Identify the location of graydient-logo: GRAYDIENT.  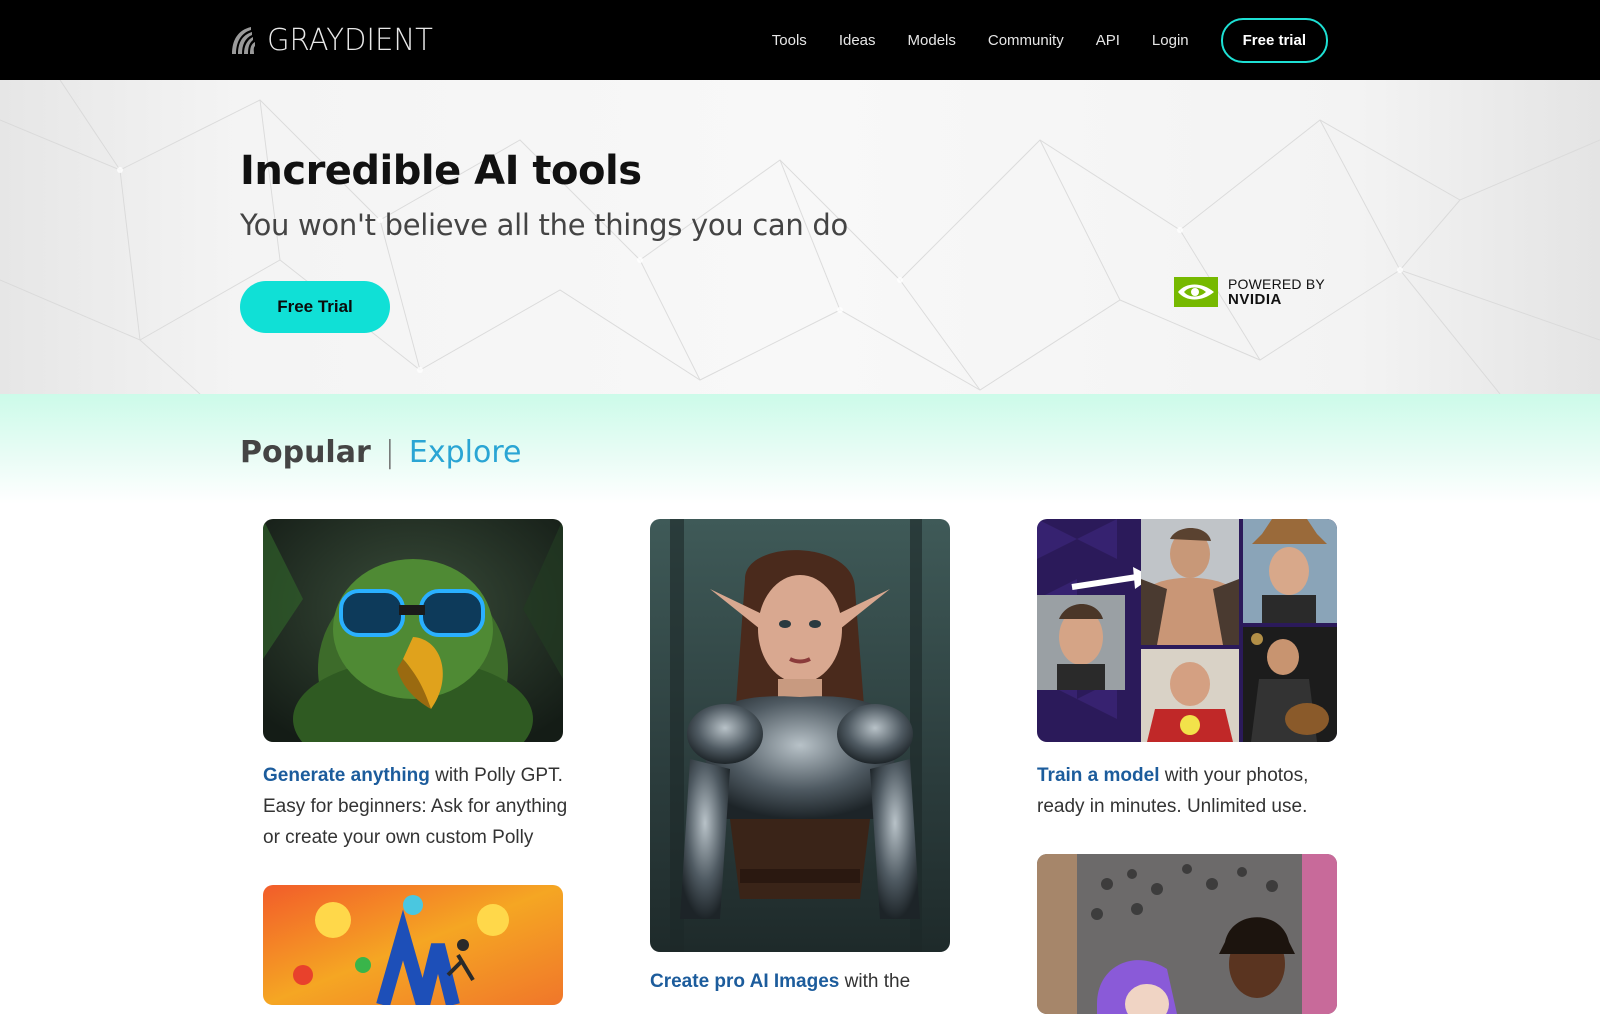
(333, 40).